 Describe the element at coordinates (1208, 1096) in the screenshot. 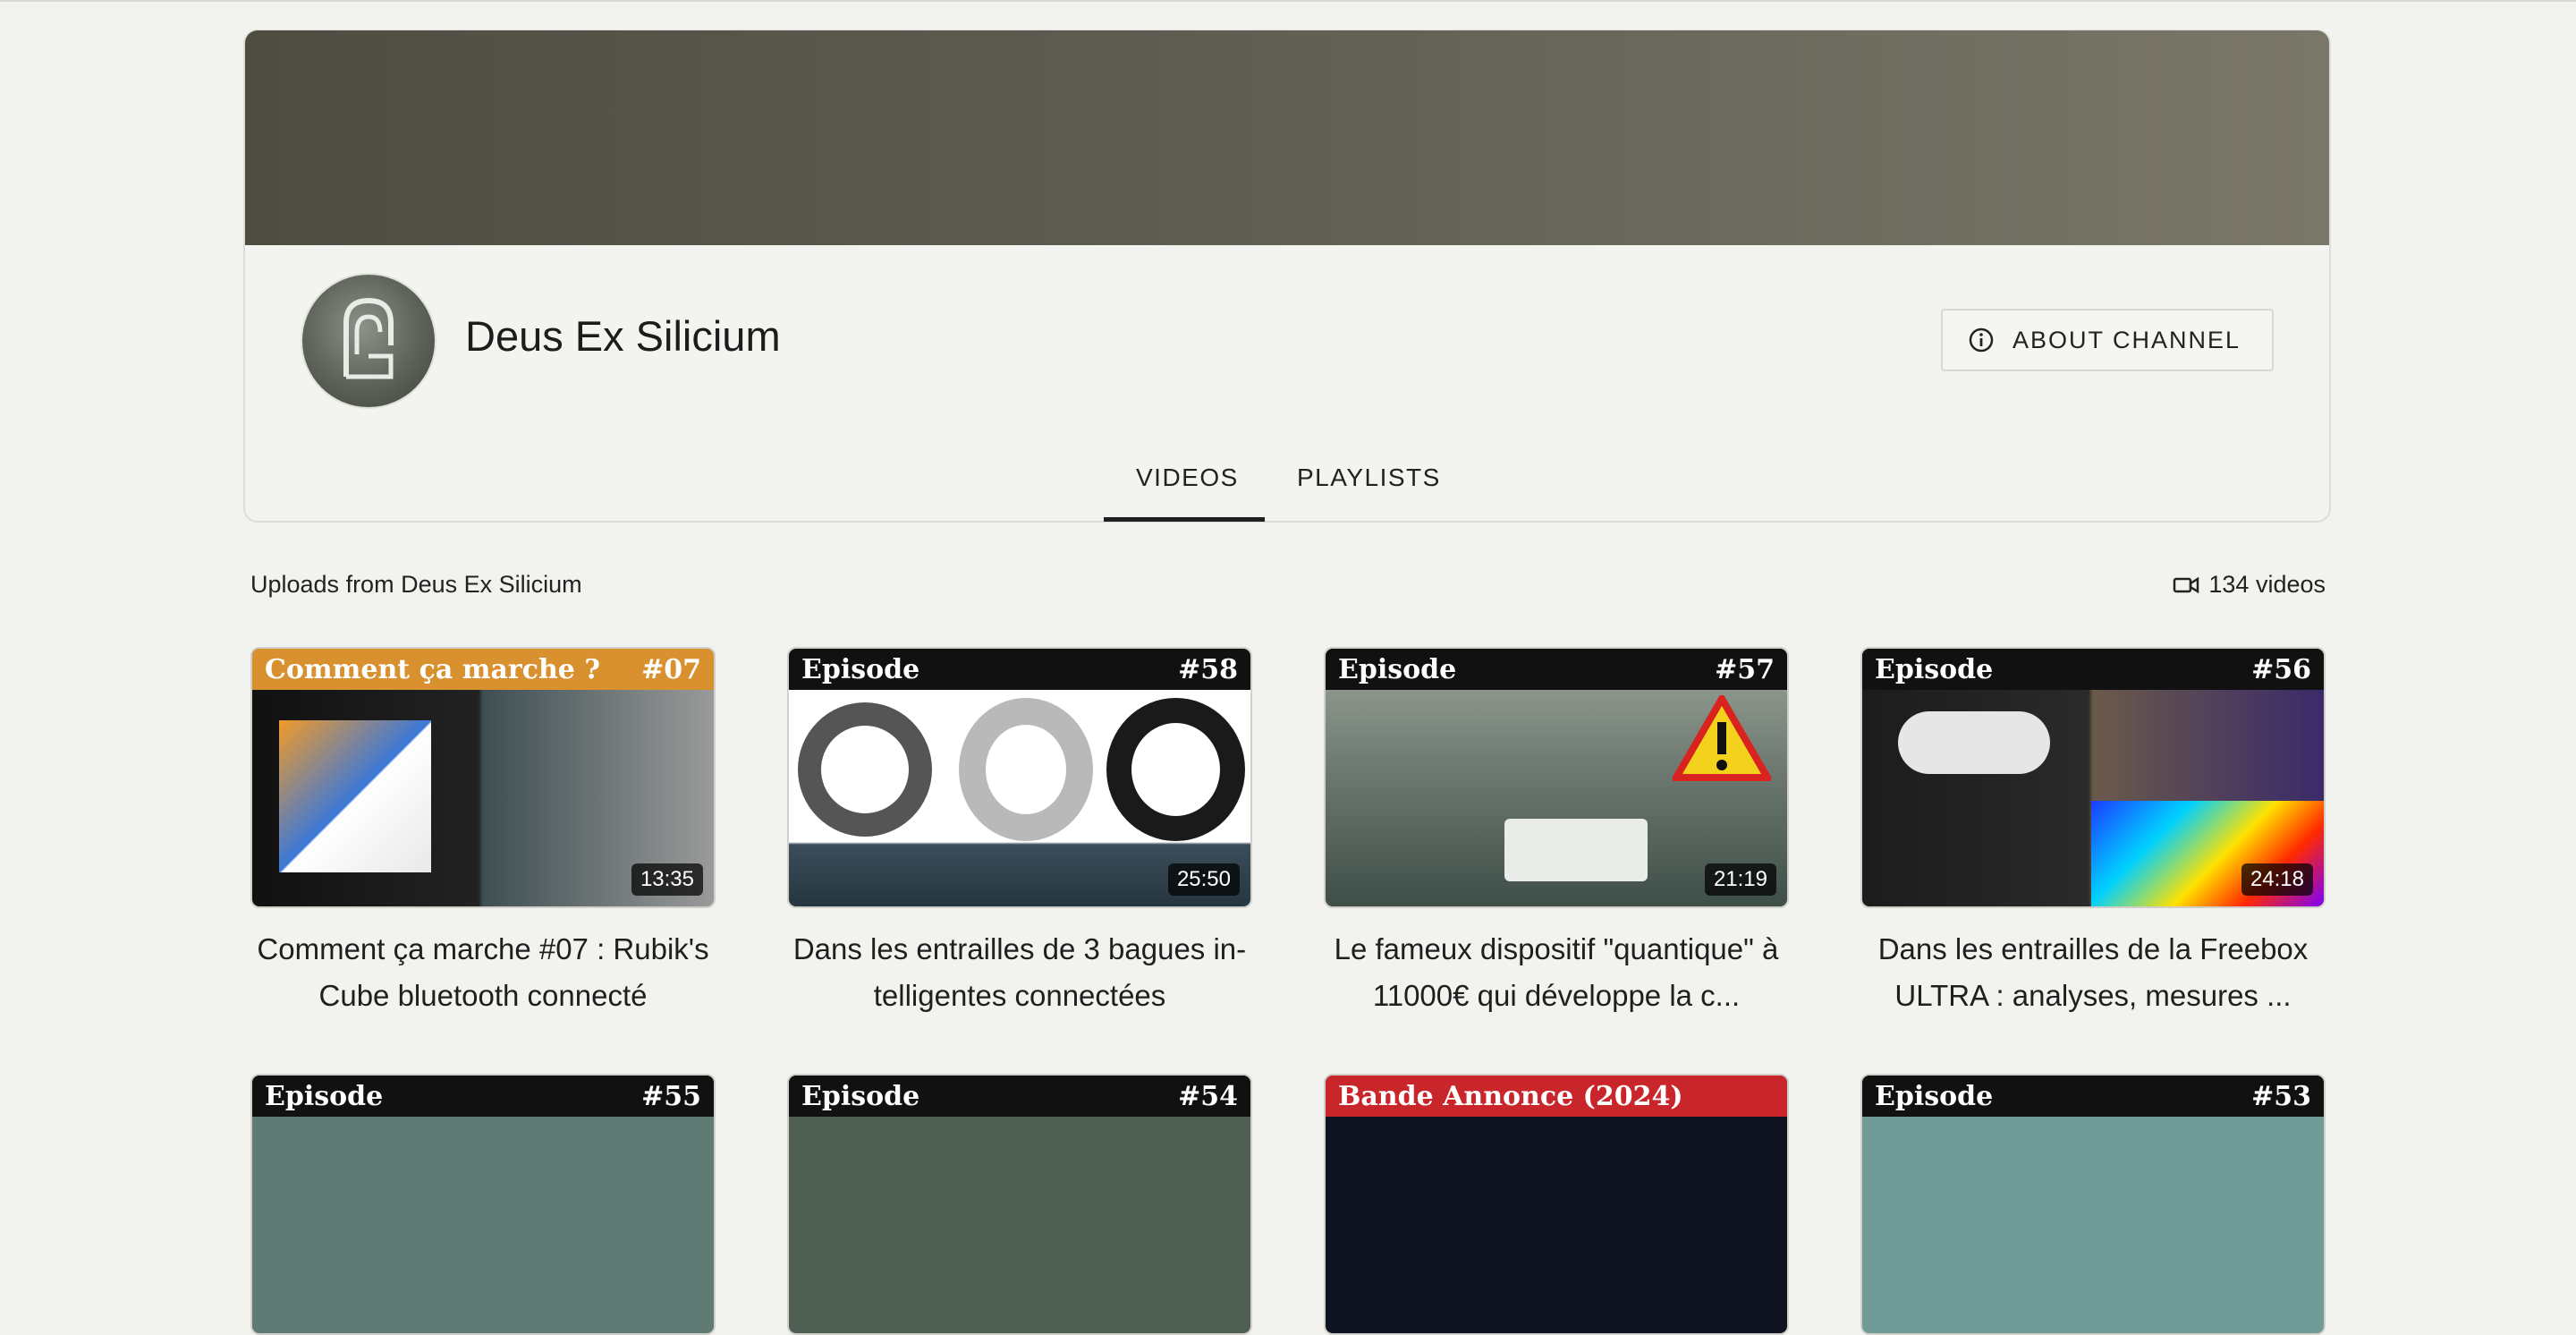

I see `thumbnail-number: #54` at that location.